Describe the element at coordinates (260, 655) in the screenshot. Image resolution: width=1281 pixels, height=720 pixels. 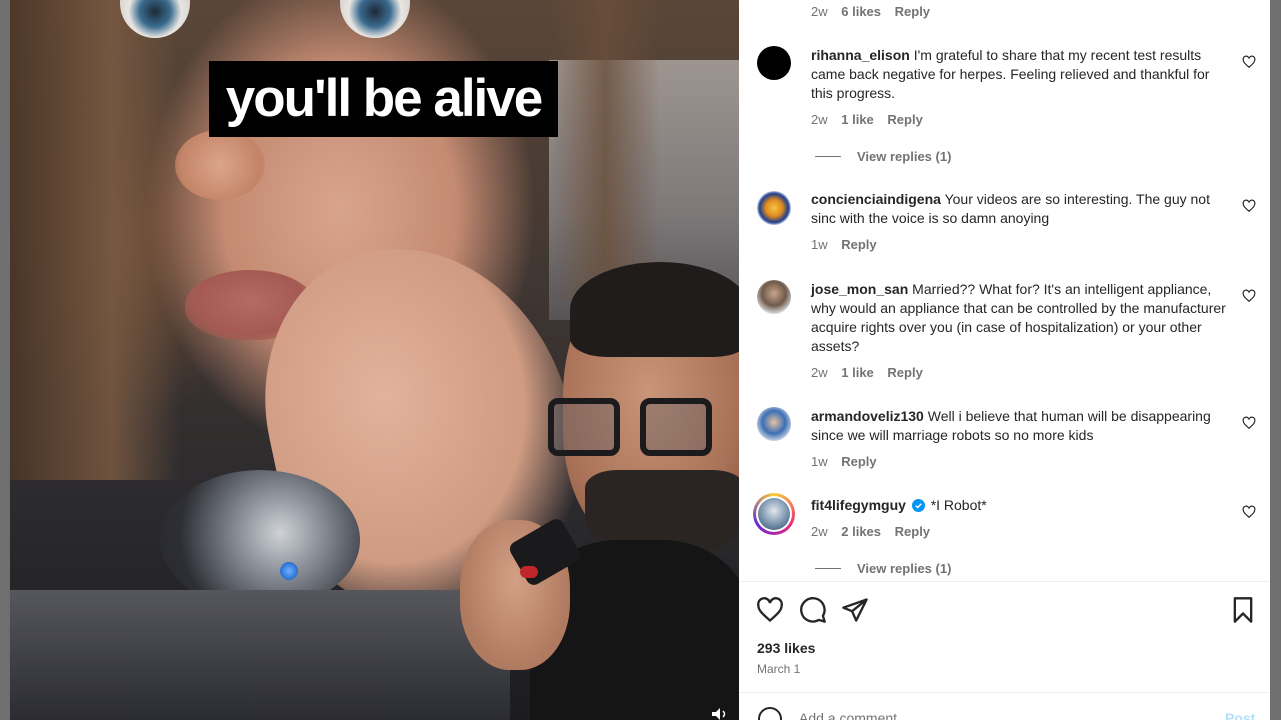
I see `laptop` at that location.